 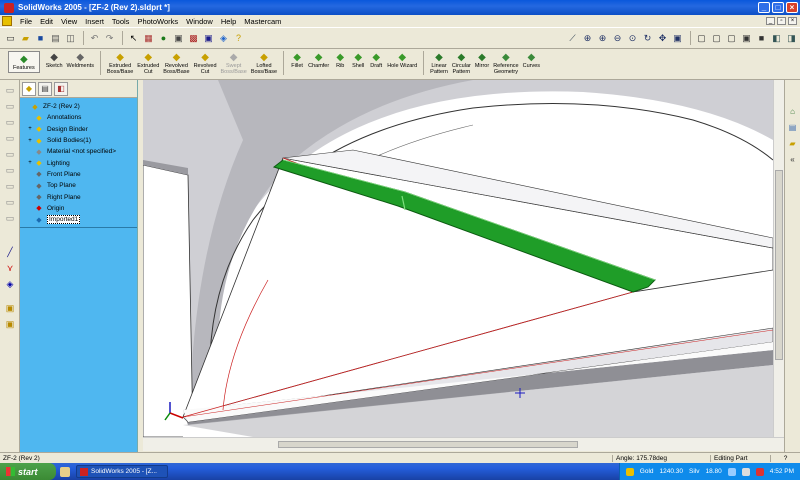 What do you see at coordinates (228, 21) in the screenshot?
I see `menu-help: Help` at bounding box center [228, 21].